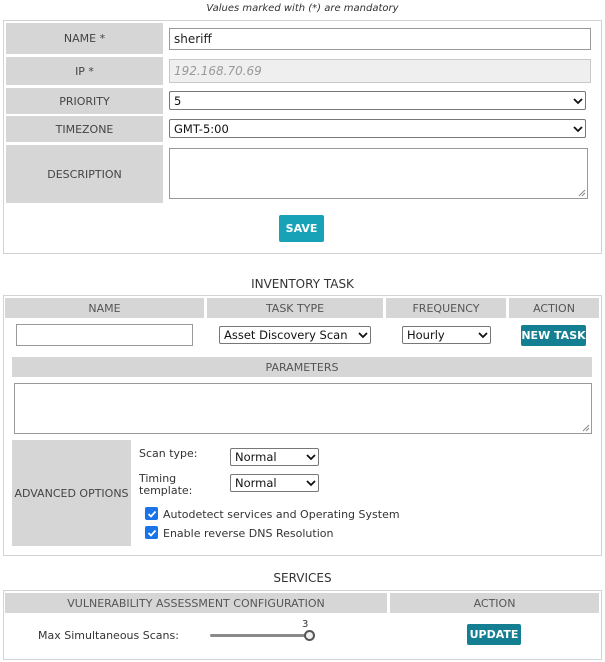  I want to click on scan-type-label: Scan type:, so click(168, 453).